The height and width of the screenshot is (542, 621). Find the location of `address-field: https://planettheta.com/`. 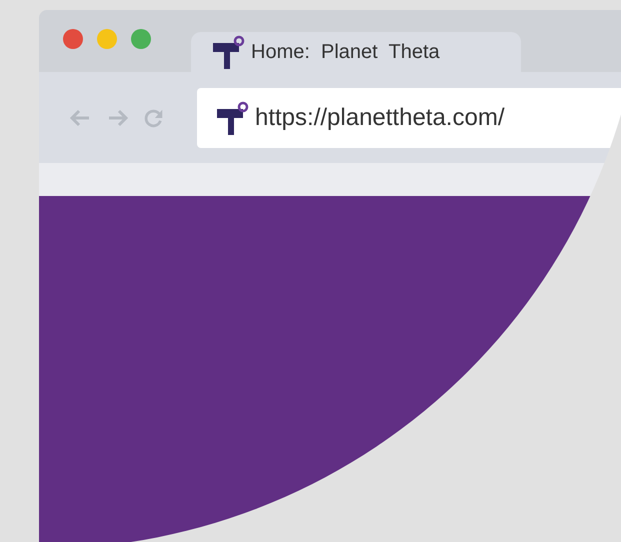

address-field: https://planettheta.com/ is located at coordinates (409, 118).